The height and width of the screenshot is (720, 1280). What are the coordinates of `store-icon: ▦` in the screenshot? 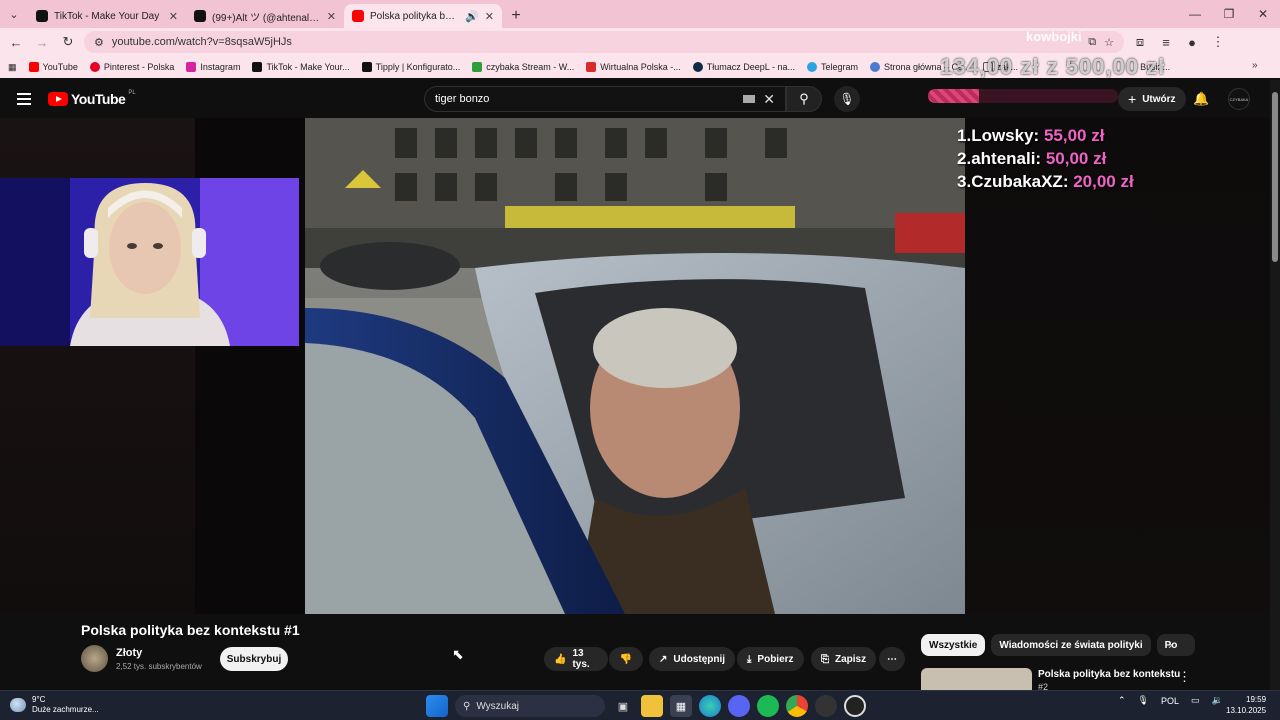 It's located at (681, 706).